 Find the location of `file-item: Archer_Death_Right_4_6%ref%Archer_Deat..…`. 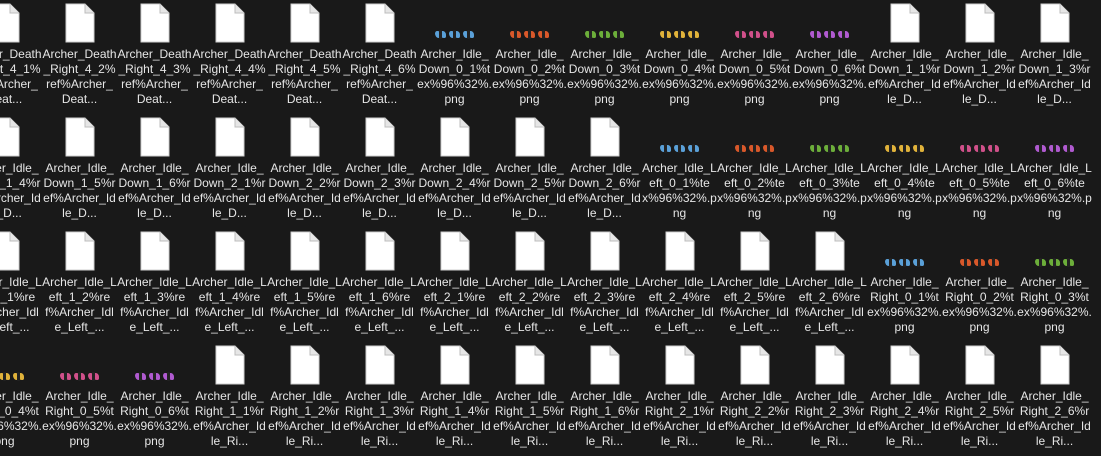

file-item: Archer_Death_Right_4_6%ref%Archer_Deat..… is located at coordinates (379, 57).